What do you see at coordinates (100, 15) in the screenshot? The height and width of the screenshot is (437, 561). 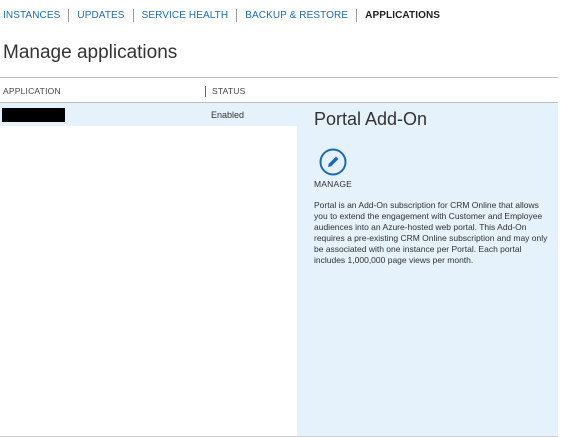 I see `nav-updates: UPDATES` at bounding box center [100, 15].